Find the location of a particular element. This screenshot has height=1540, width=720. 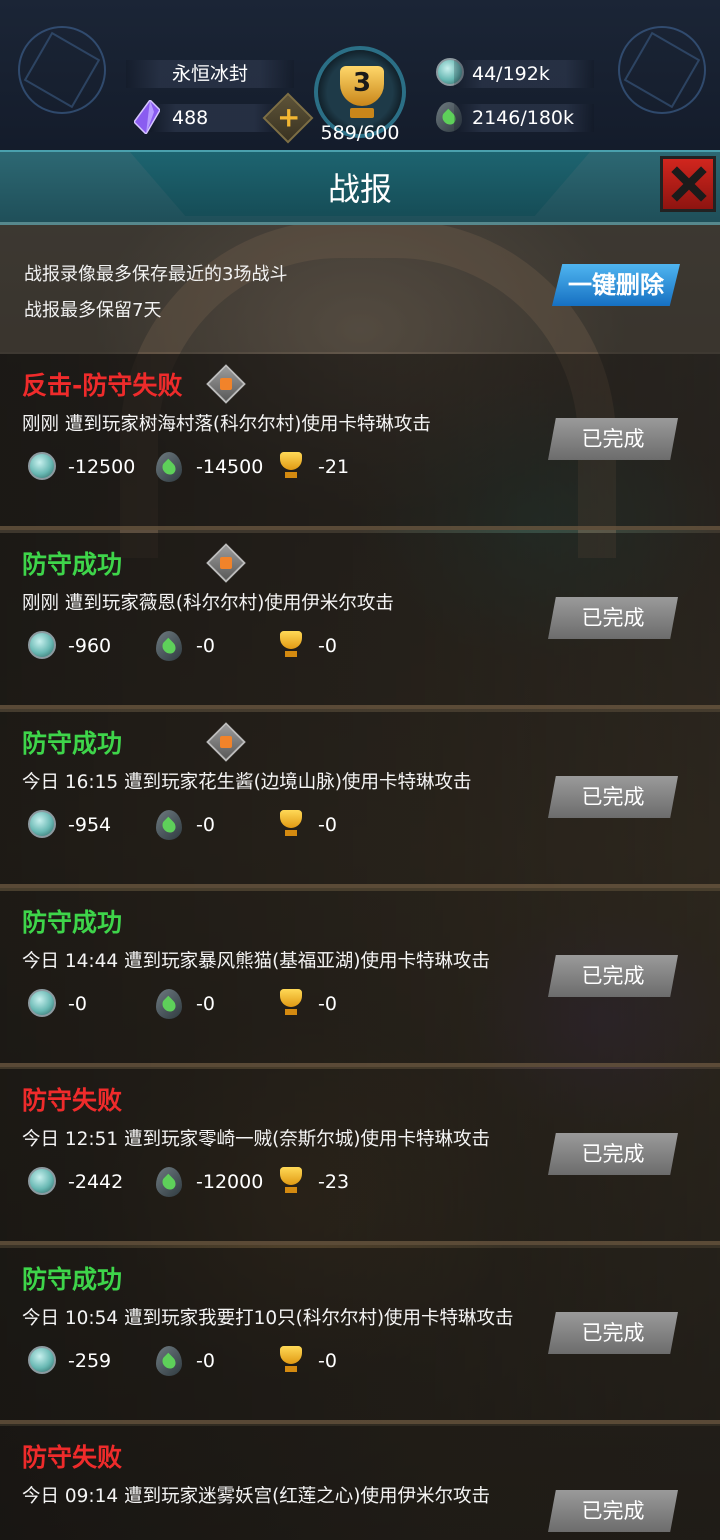

delete-all-button: 一键删除 is located at coordinates (616, 285).